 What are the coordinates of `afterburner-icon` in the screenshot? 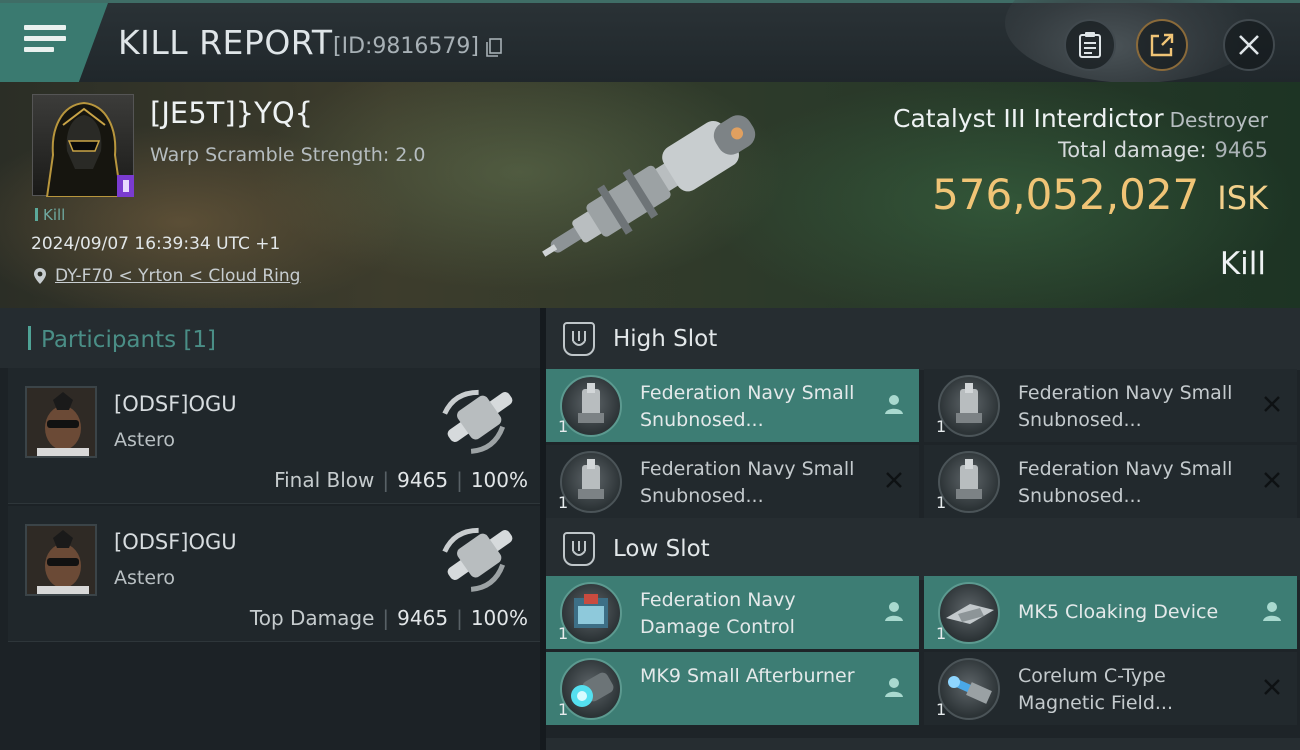 It's located at (591, 689).